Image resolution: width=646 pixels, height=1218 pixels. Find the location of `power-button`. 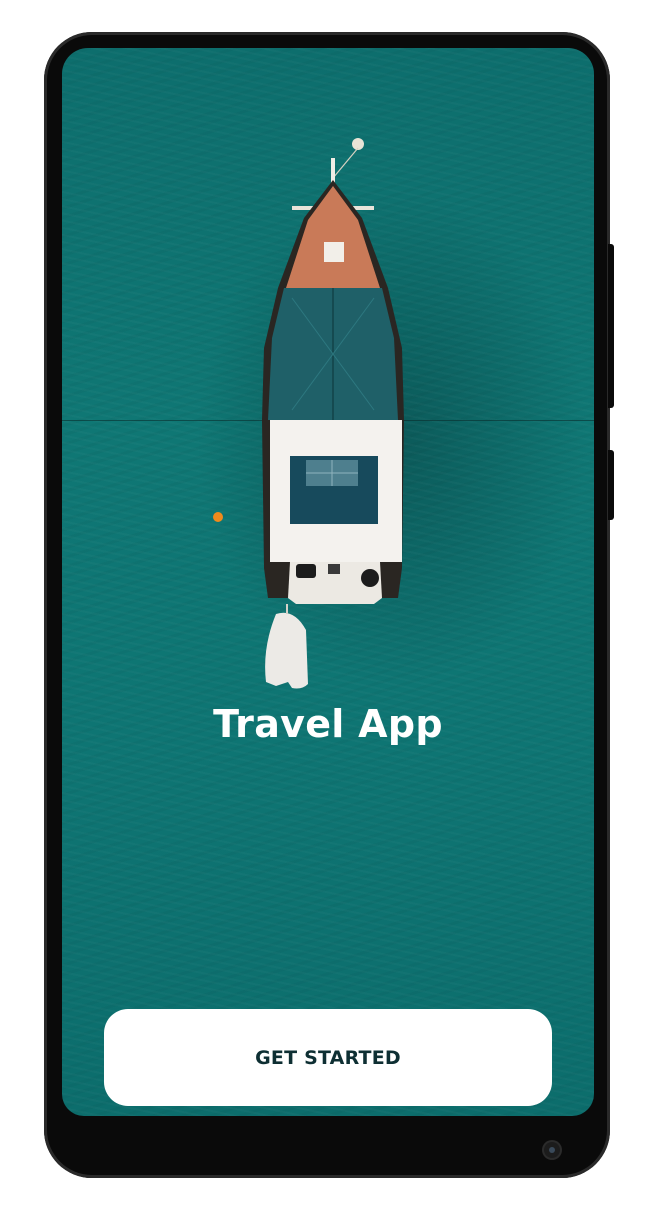

power-button is located at coordinates (611, 485).